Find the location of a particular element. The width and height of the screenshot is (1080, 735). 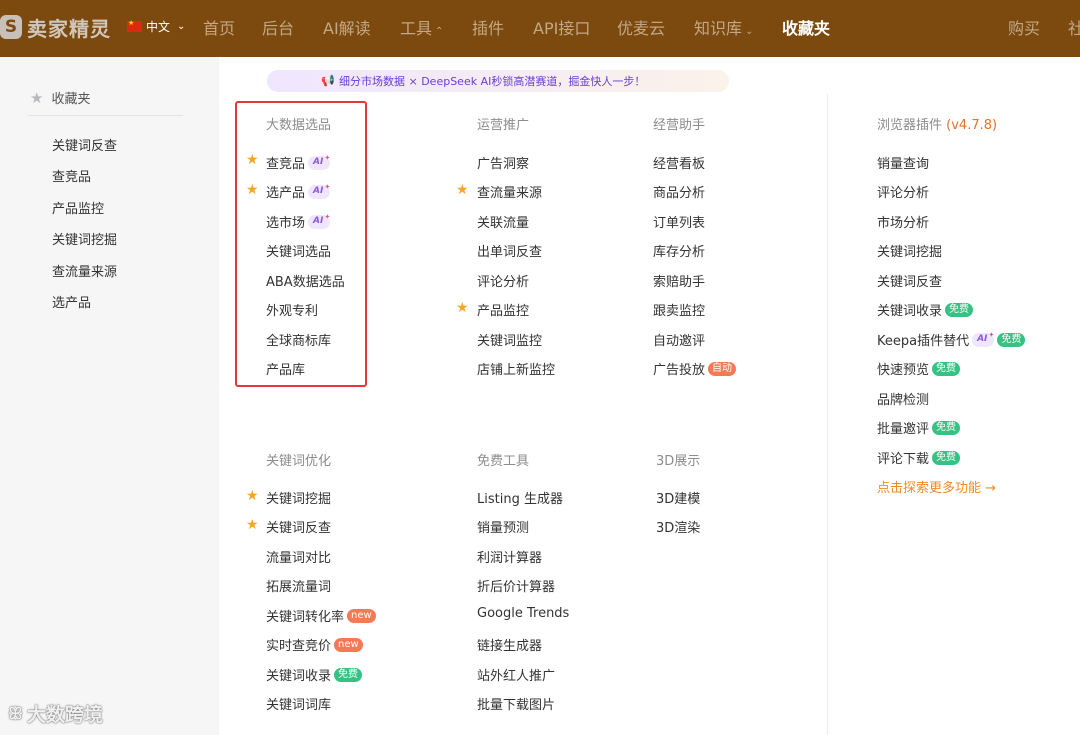

sidebar-item: 关键词挖掘 is located at coordinates (84, 238).